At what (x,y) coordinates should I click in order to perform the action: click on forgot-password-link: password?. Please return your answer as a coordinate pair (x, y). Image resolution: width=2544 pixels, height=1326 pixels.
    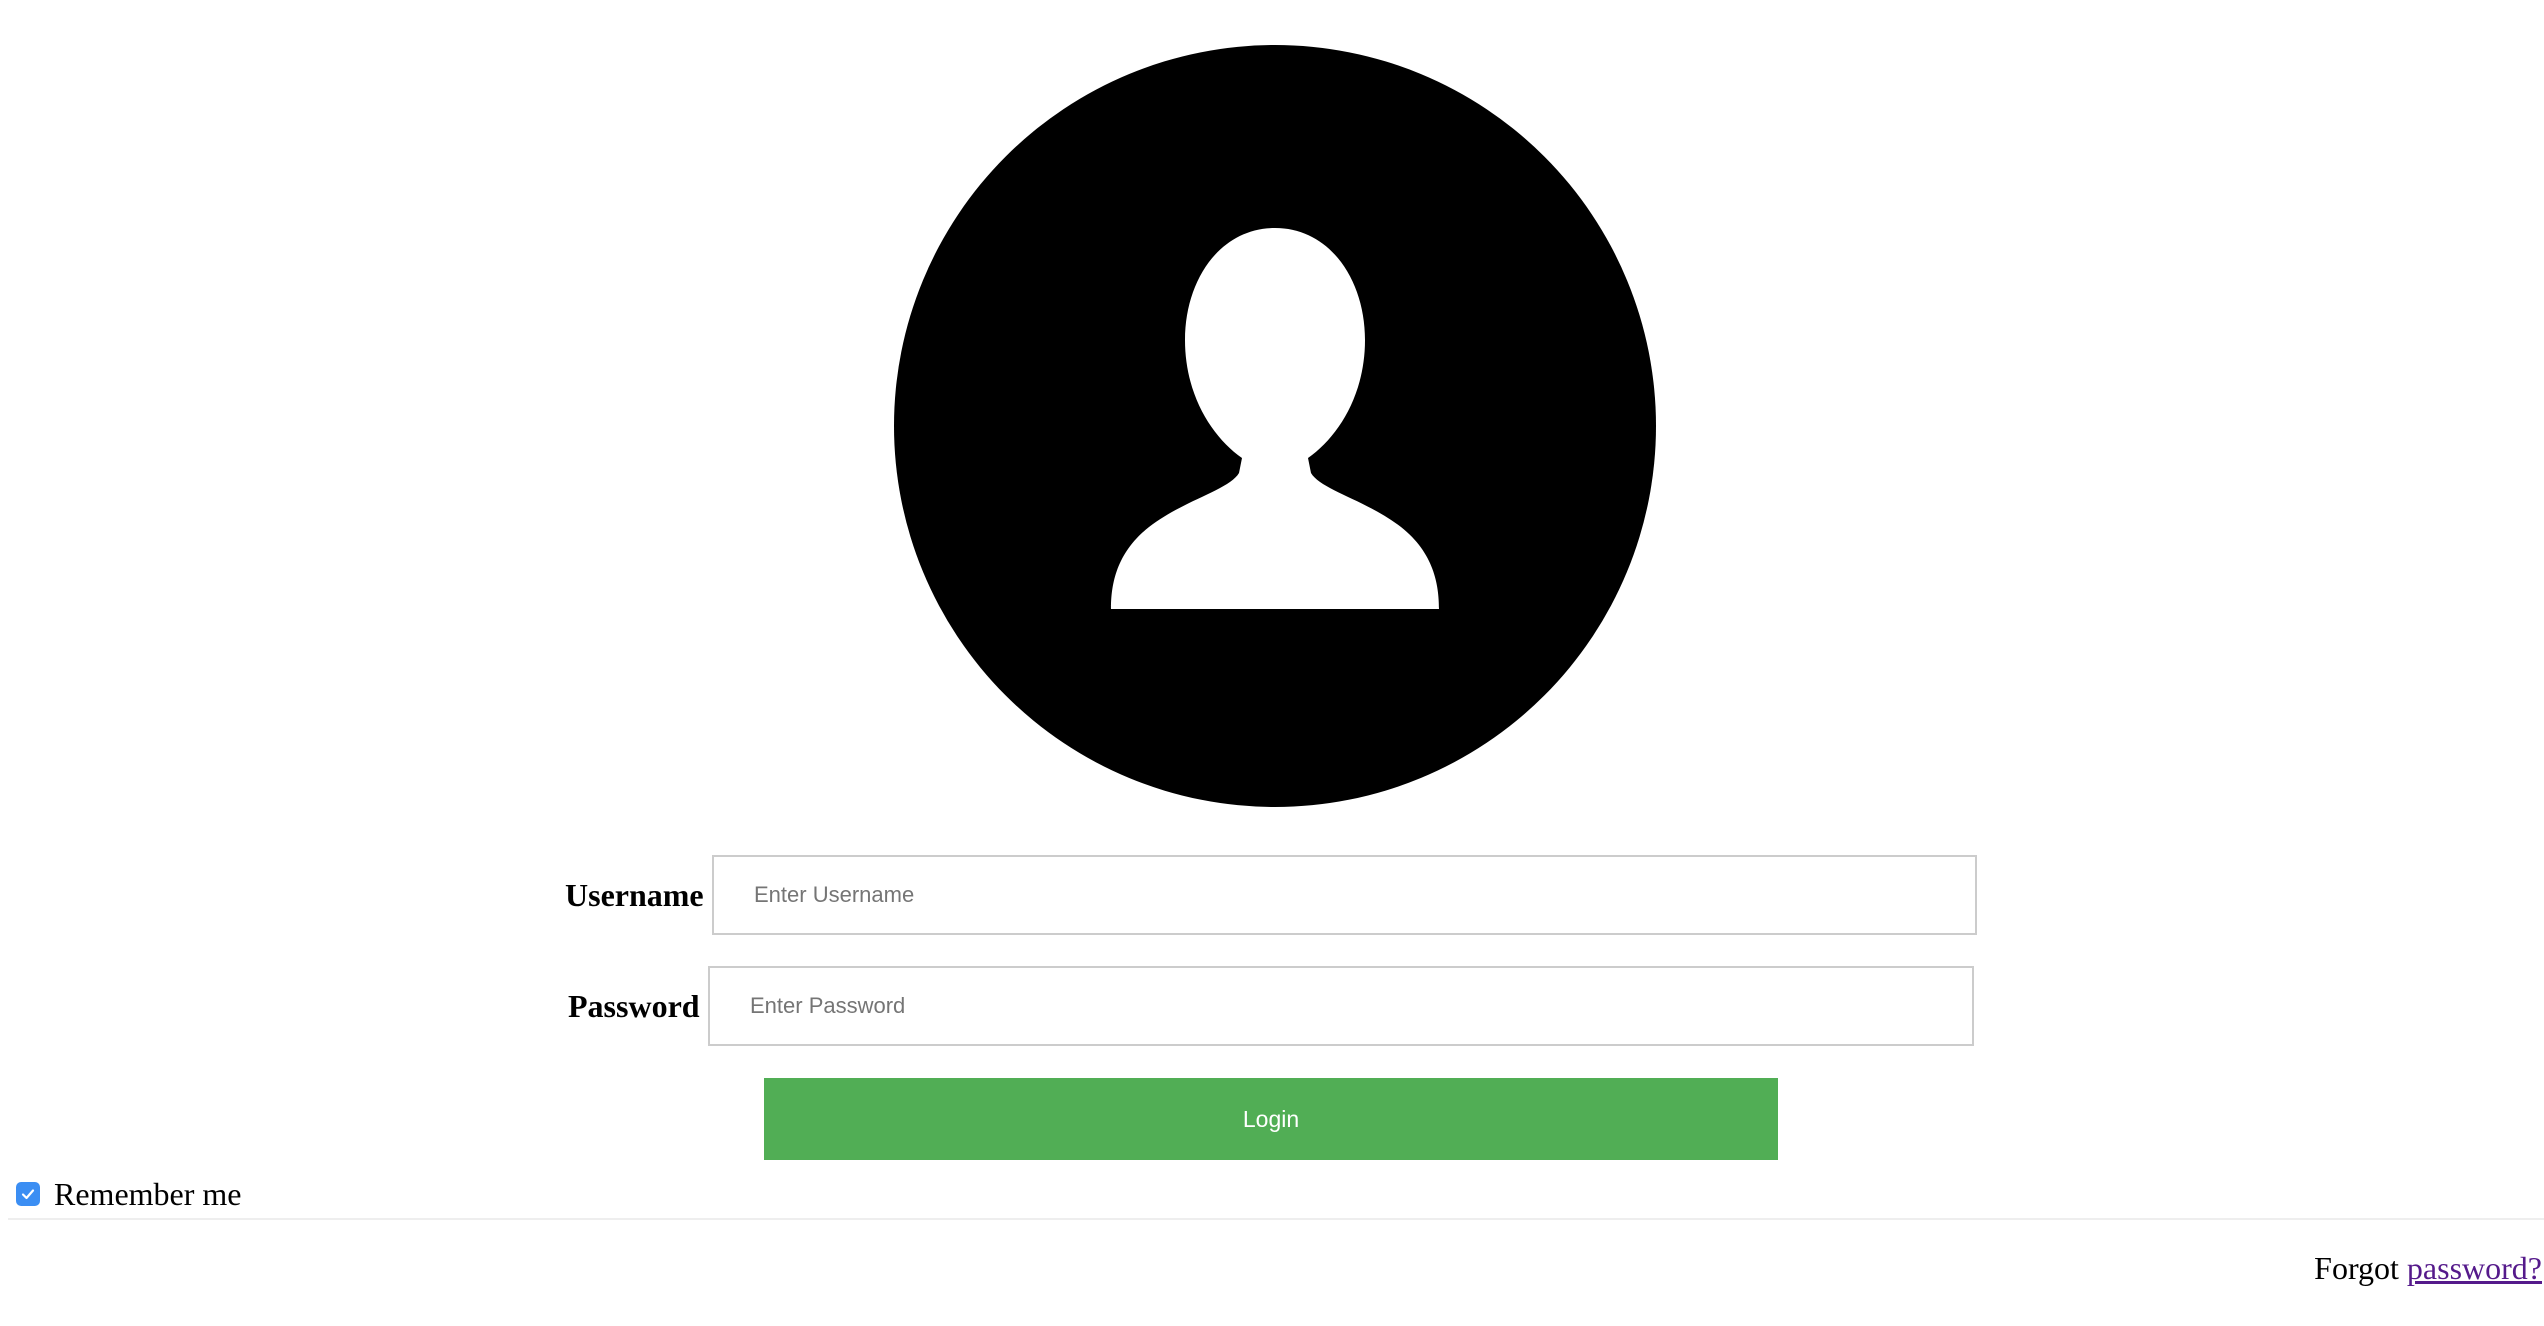
    Looking at the image, I should click on (2474, 1268).